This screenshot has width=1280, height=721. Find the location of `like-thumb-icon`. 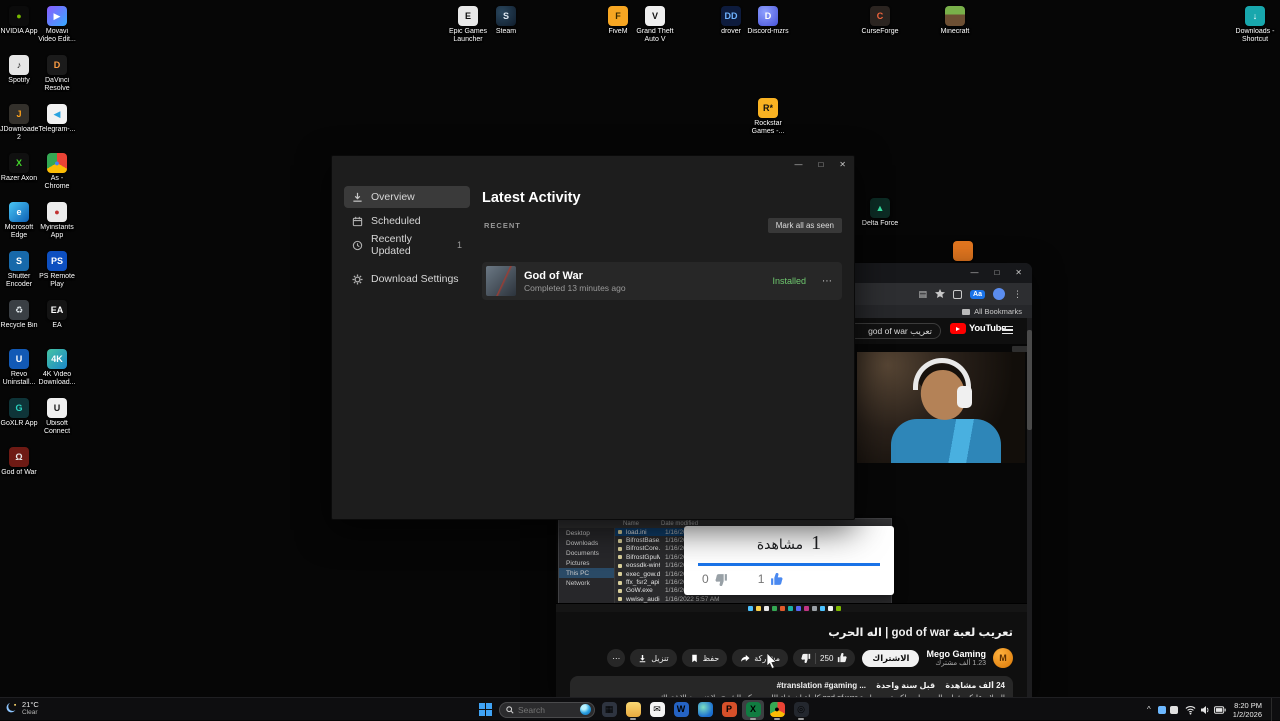

like-thumb-icon is located at coordinates (842, 658).